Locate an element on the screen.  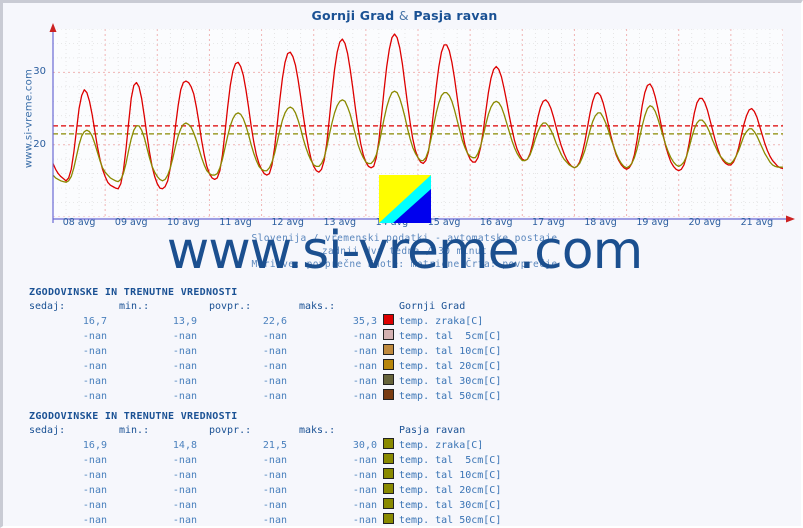
legend-series-label: temp. tal 5cm[C] is located at coordinates (450, 336).